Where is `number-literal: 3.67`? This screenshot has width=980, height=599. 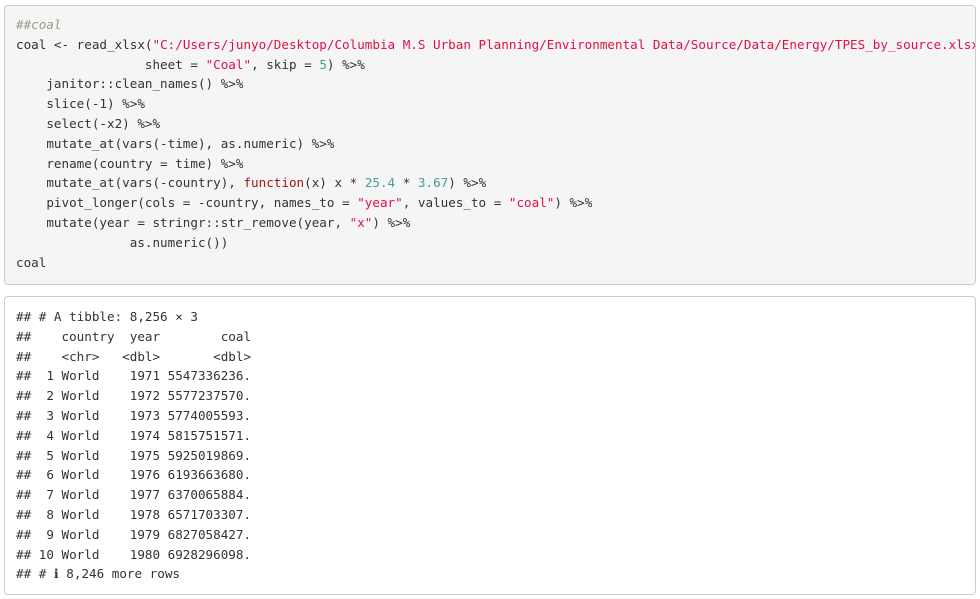 number-literal: 3.67 is located at coordinates (433, 183).